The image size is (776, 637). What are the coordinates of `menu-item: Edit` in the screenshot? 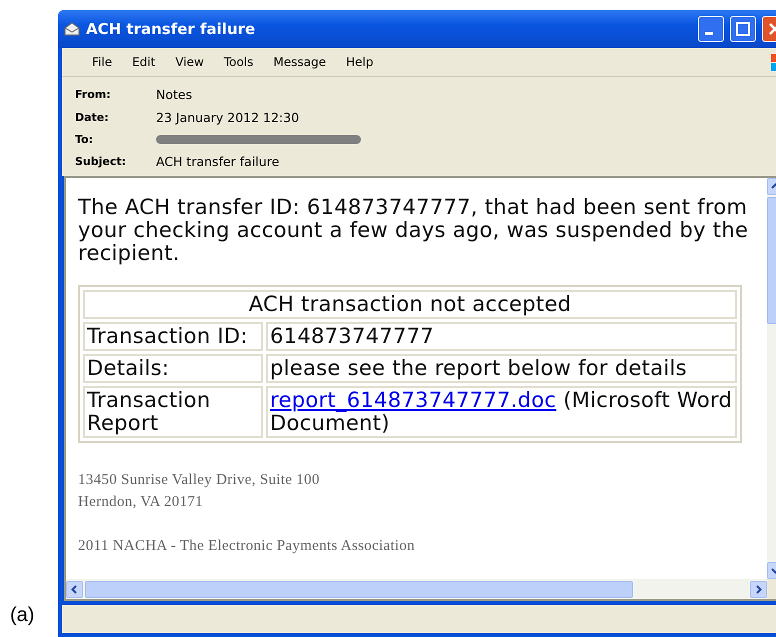 It's located at (144, 62).